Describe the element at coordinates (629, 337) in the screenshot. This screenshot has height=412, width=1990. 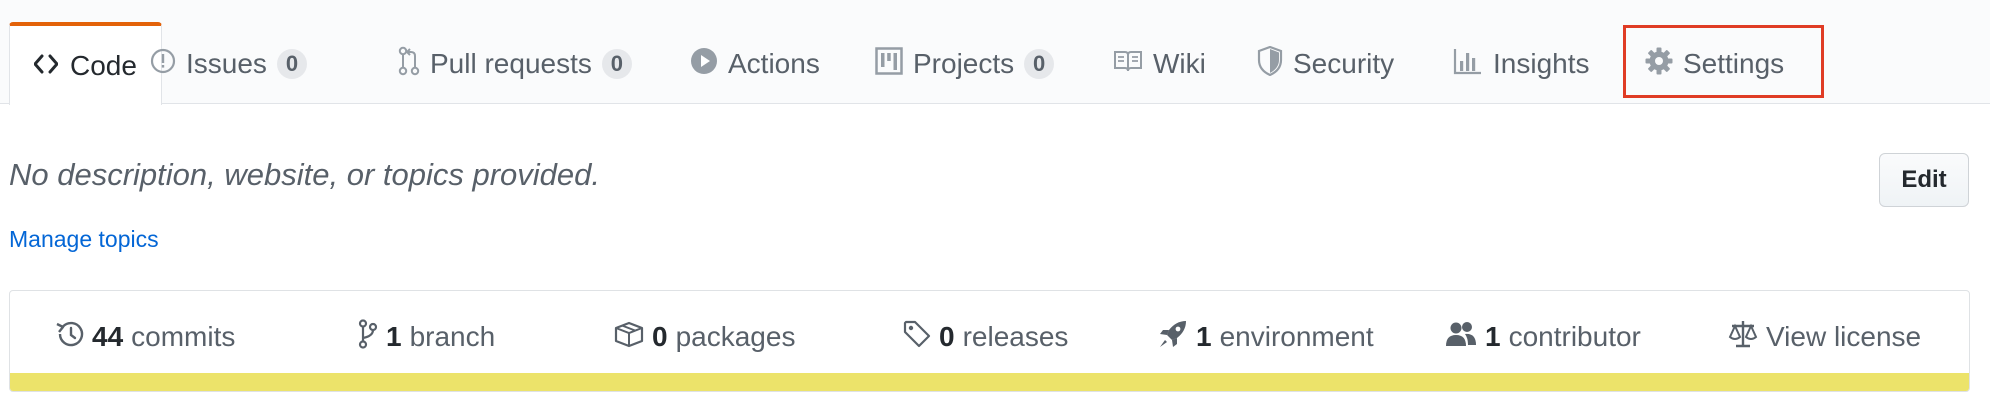
I see `package-icon` at that location.